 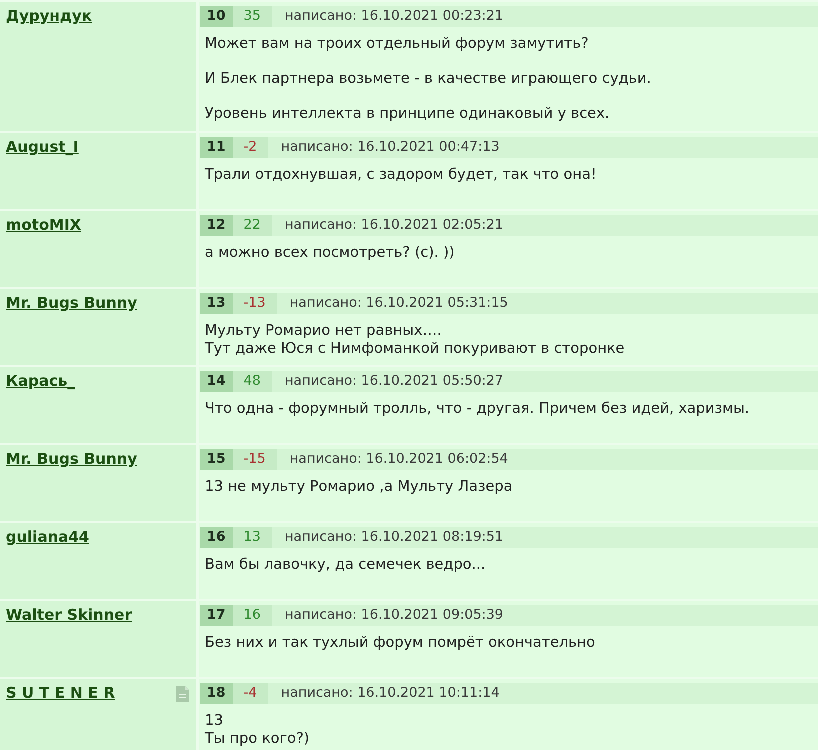 I want to click on message-text: а можно всех посмотреть? (с). )), so click(x=330, y=253).